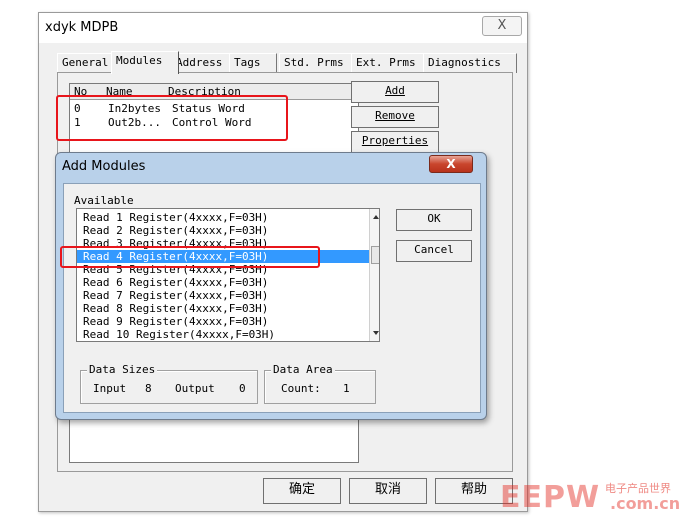  Describe the element at coordinates (376, 217) in the screenshot. I see `scroll-up-icon` at that location.